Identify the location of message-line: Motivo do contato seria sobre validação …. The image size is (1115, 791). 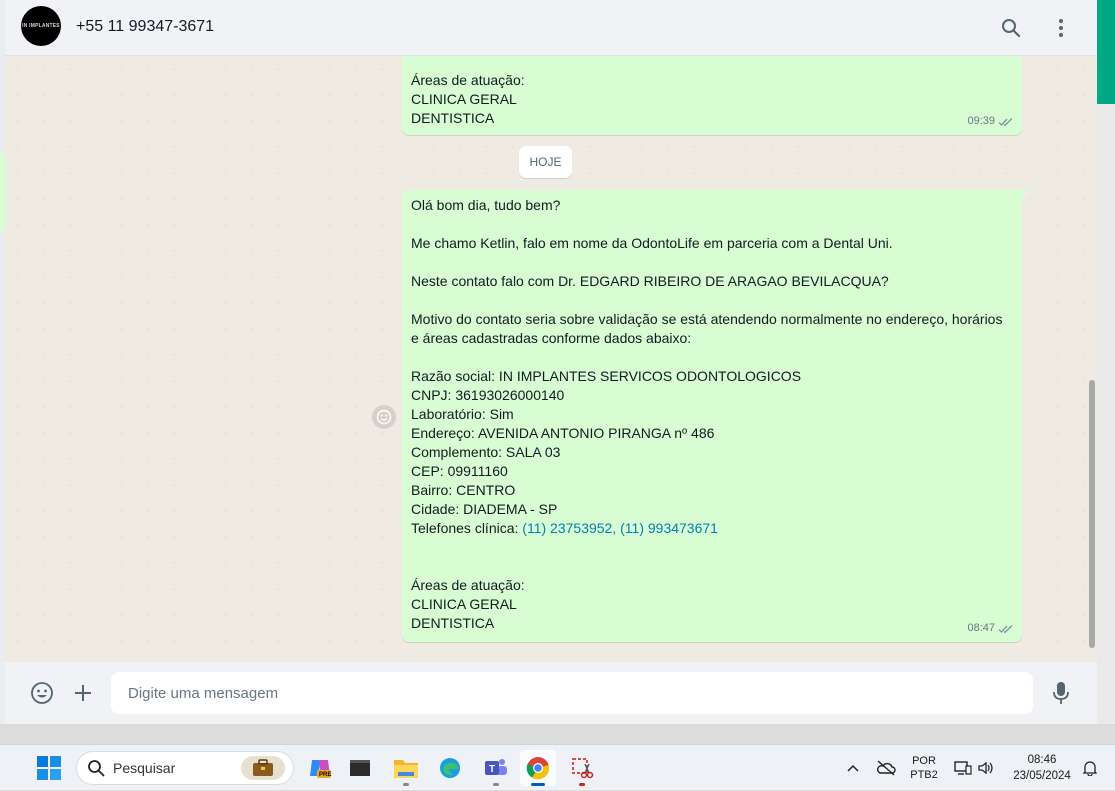
(707, 319).